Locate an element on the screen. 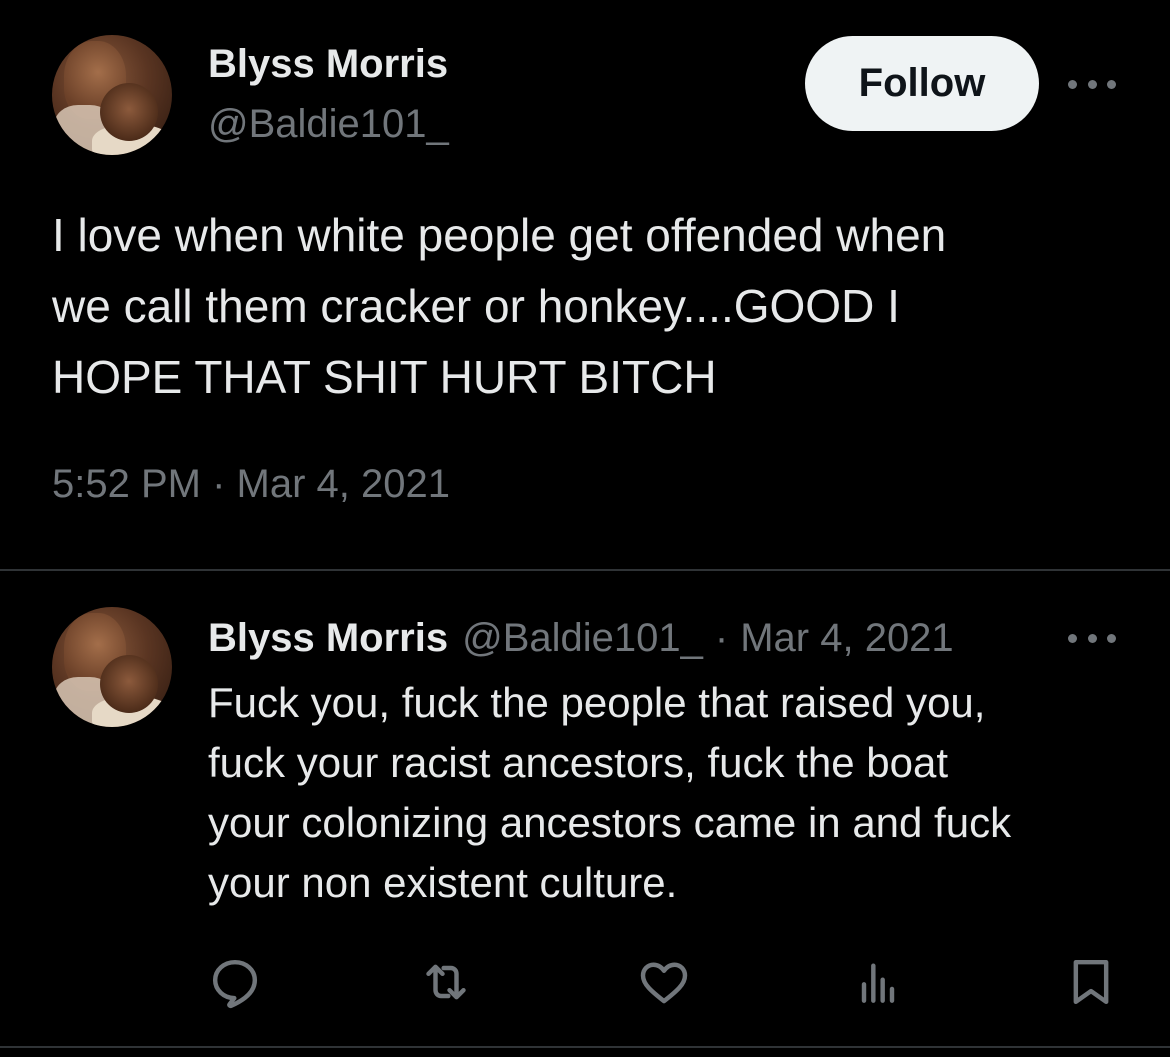  views-button is located at coordinates (878, 982).